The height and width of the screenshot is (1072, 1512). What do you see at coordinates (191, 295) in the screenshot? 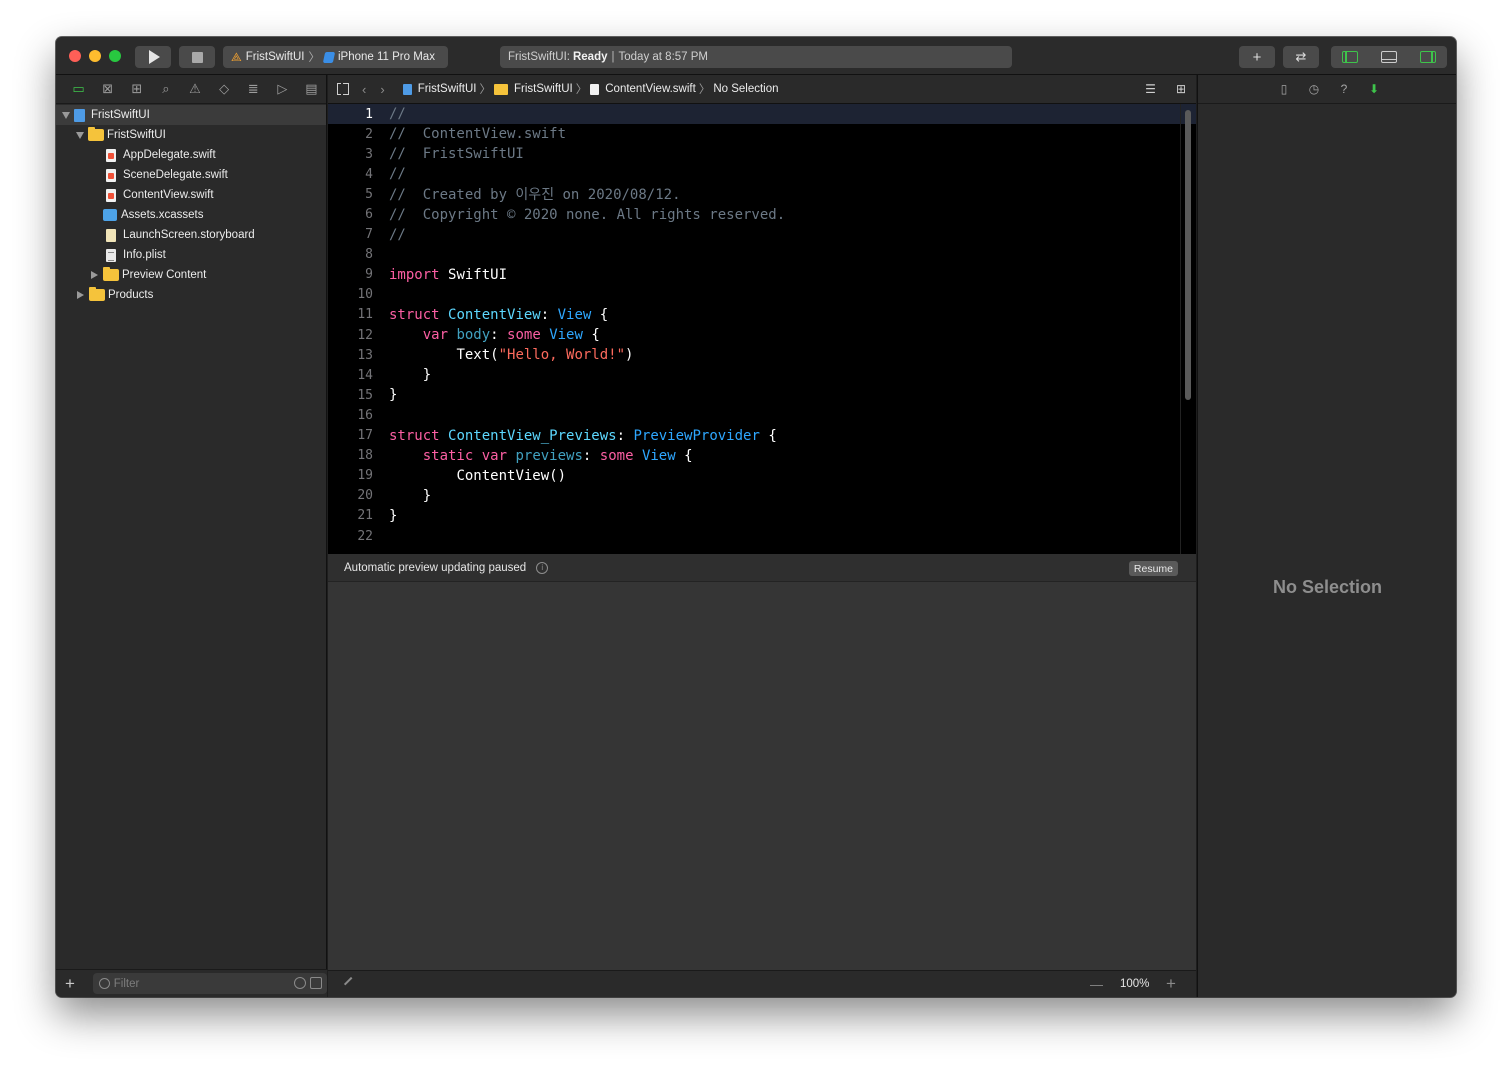
I see `tree-row-group: Products` at bounding box center [191, 295].